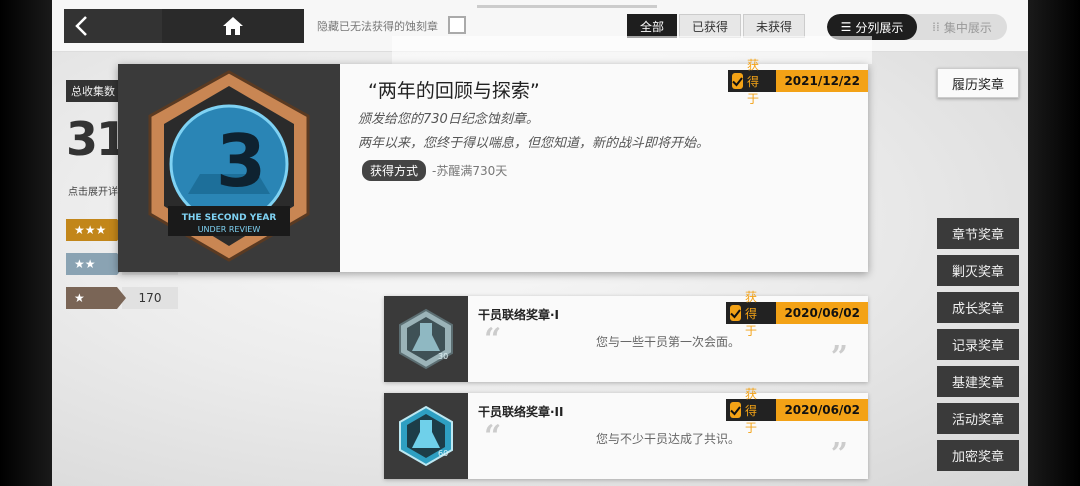  What do you see at coordinates (229, 229) in the screenshot?
I see `medal-text-2: UNDER REVIEW` at bounding box center [229, 229].